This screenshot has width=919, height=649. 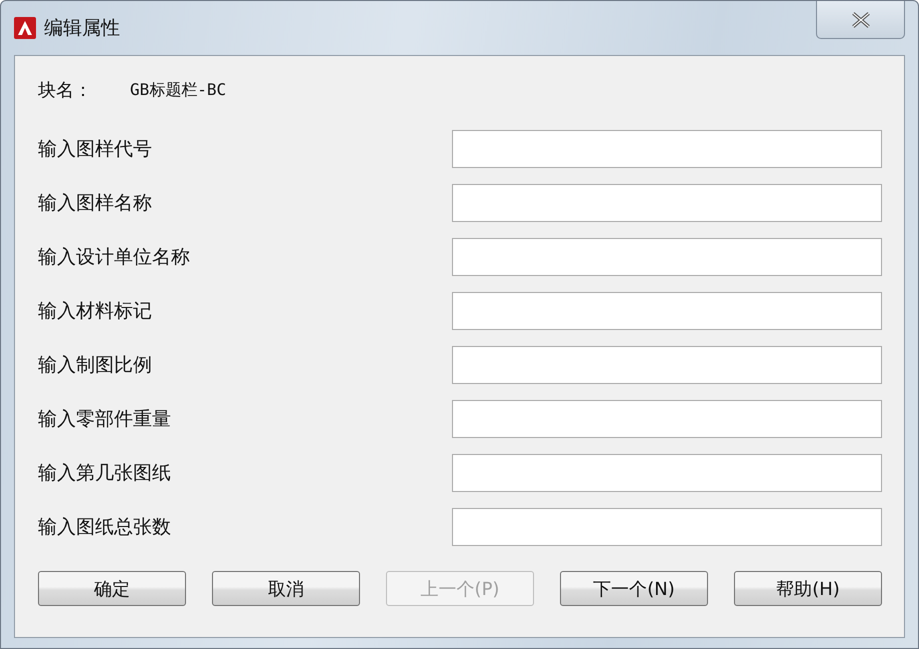 What do you see at coordinates (95, 203) in the screenshot?
I see `field-label: 输入图样名称` at bounding box center [95, 203].